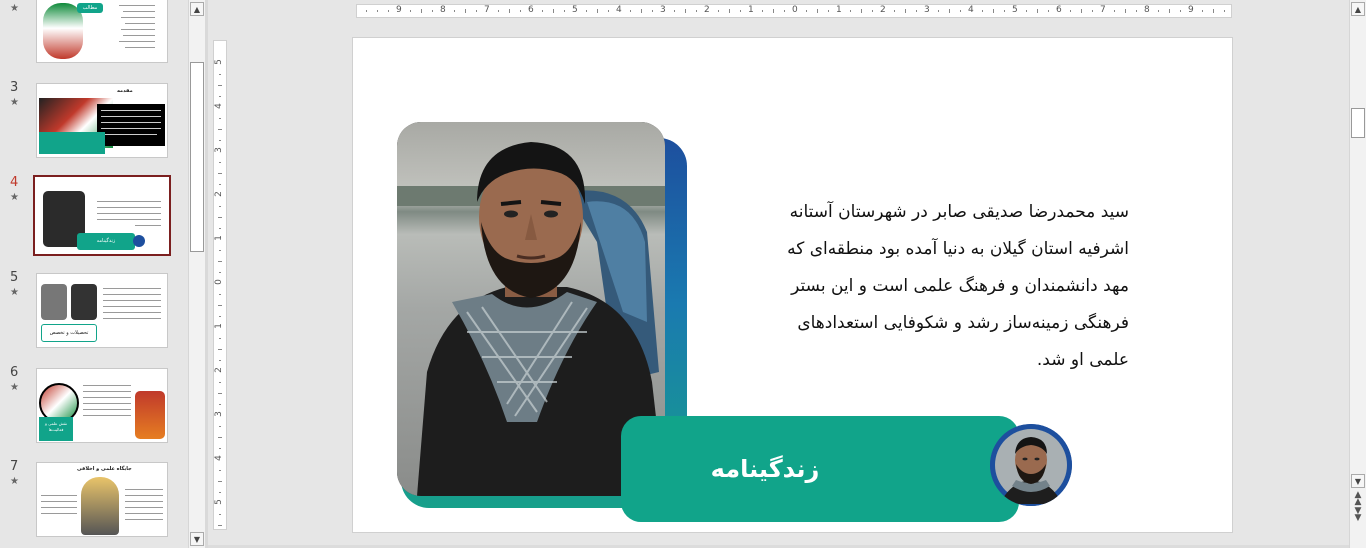 The height and width of the screenshot is (548, 1366). I want to click on avatar-portrait, so click(1031, 465).